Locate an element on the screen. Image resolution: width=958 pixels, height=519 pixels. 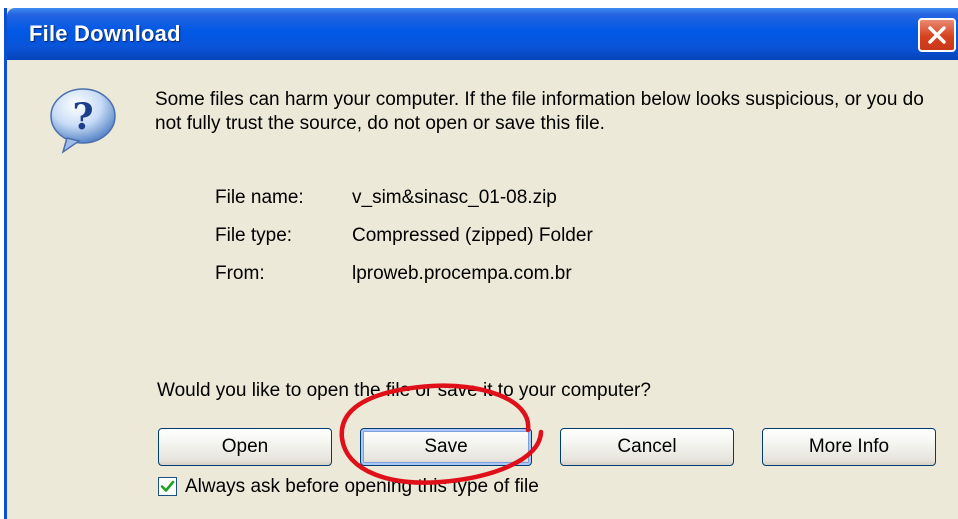
from-label: From: is located at coordinates (240, 273).